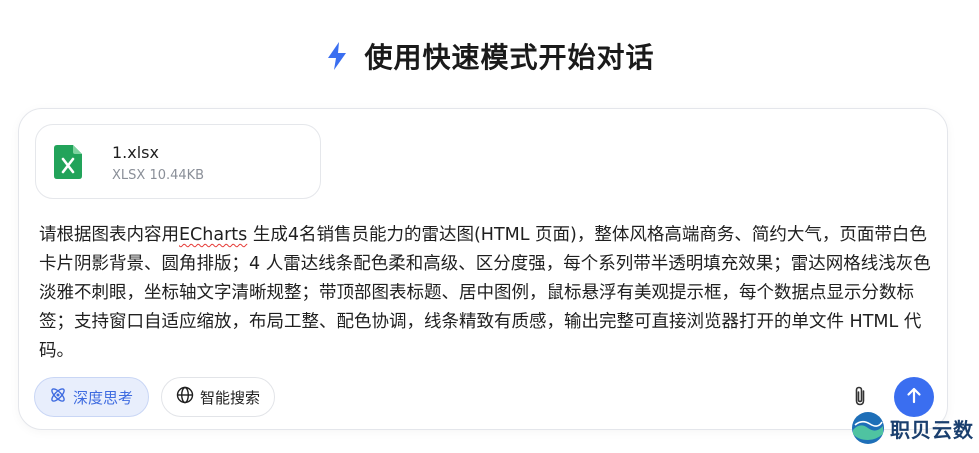  What do you see at coordinates (135, 152) in the screenshot?
I see `attachment-file-name: 1.xlsx` at bounding box center [135, 152].